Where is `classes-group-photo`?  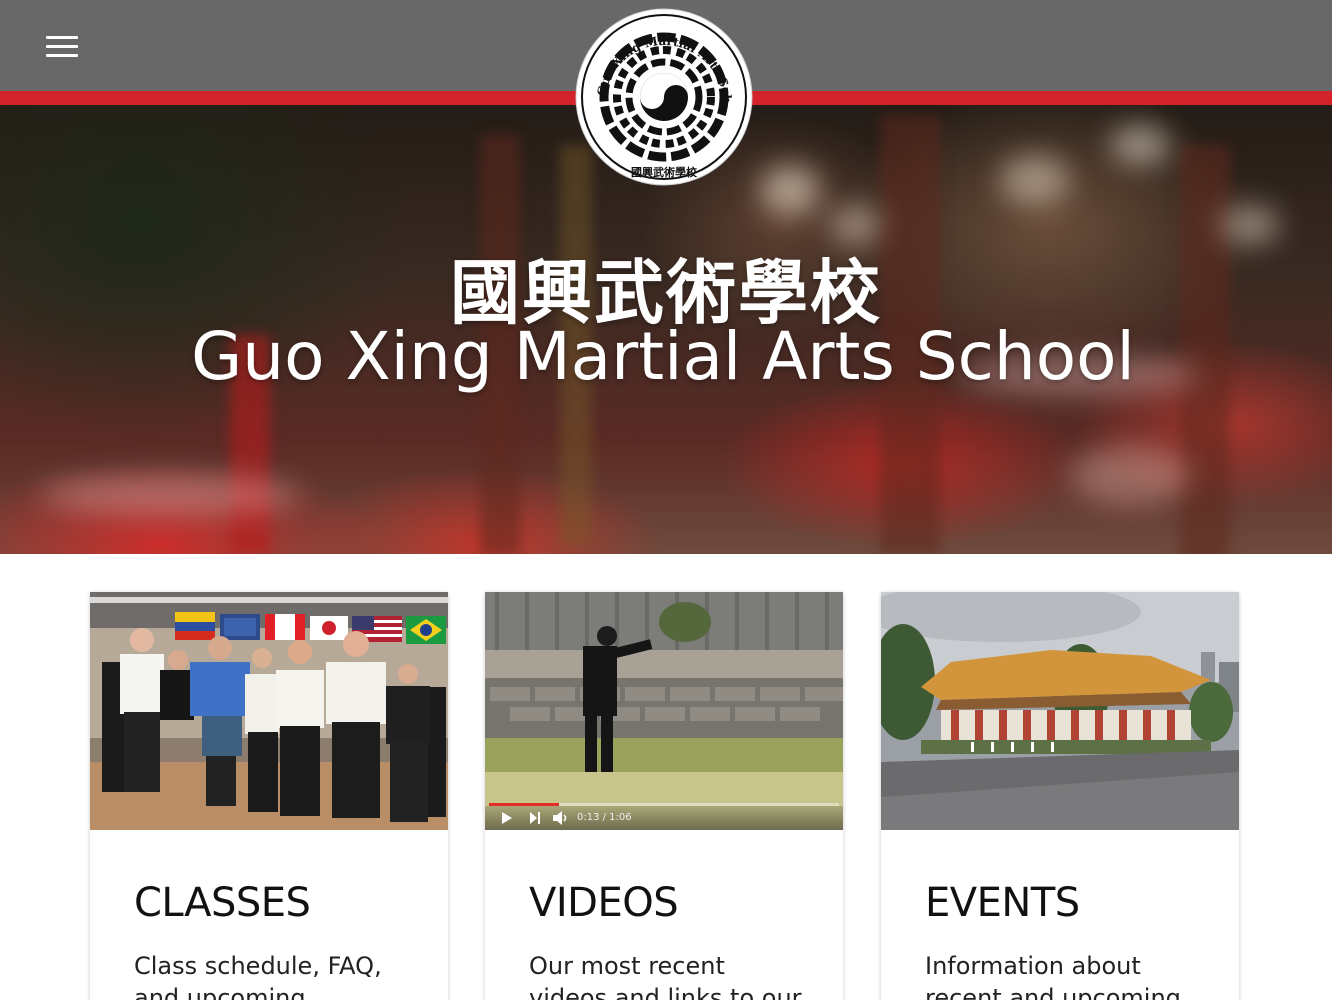
classes-group-photo is located at coordinates (269, 711).